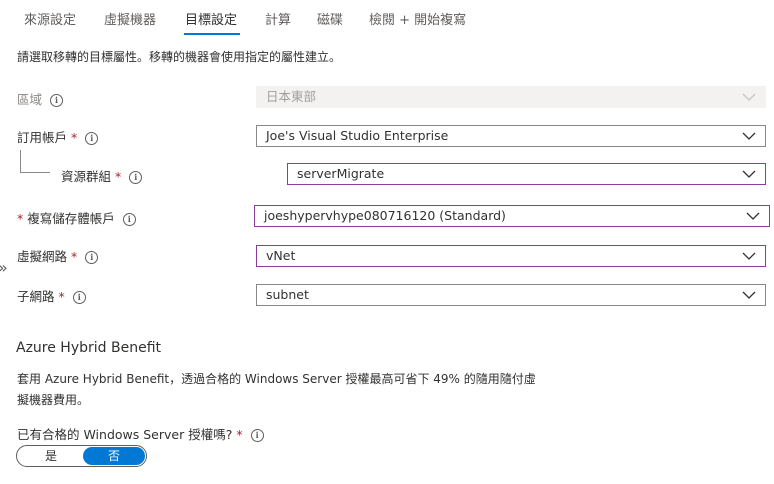 The height and width of the screenshot is (484, 774). I want to click on region-label-text: 區域, so click(30, 99).